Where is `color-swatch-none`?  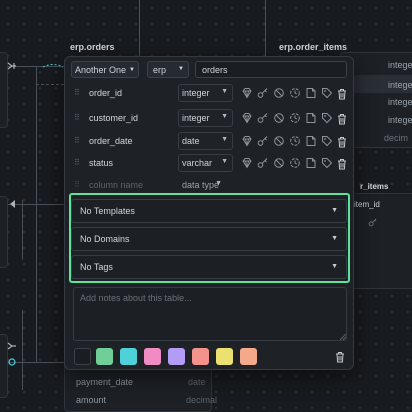 color-swatch-none is located at coordinates (82, 356).